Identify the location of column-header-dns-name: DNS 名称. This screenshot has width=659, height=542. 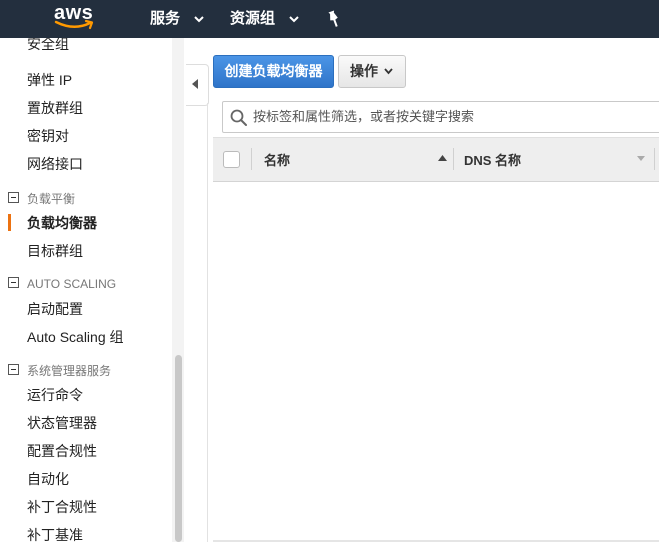
(492, 159).